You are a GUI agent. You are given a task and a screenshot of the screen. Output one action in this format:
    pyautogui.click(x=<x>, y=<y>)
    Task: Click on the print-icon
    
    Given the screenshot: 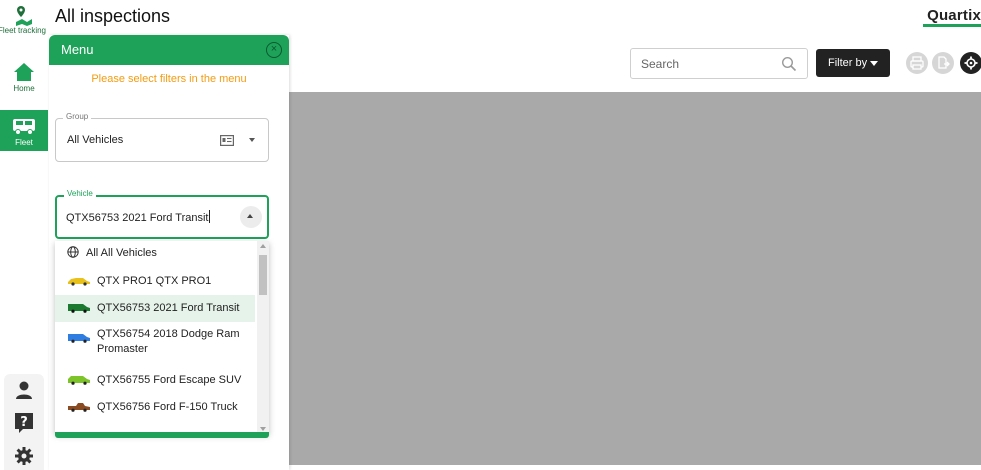 What is the action you would take?
    pyautogui.click(x=917, y=63)
    